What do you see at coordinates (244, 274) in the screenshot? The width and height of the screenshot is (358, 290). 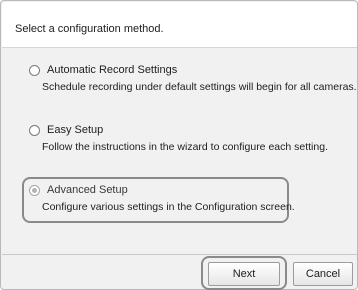 I see `next-button: Next` at bounding box center [244, 274].